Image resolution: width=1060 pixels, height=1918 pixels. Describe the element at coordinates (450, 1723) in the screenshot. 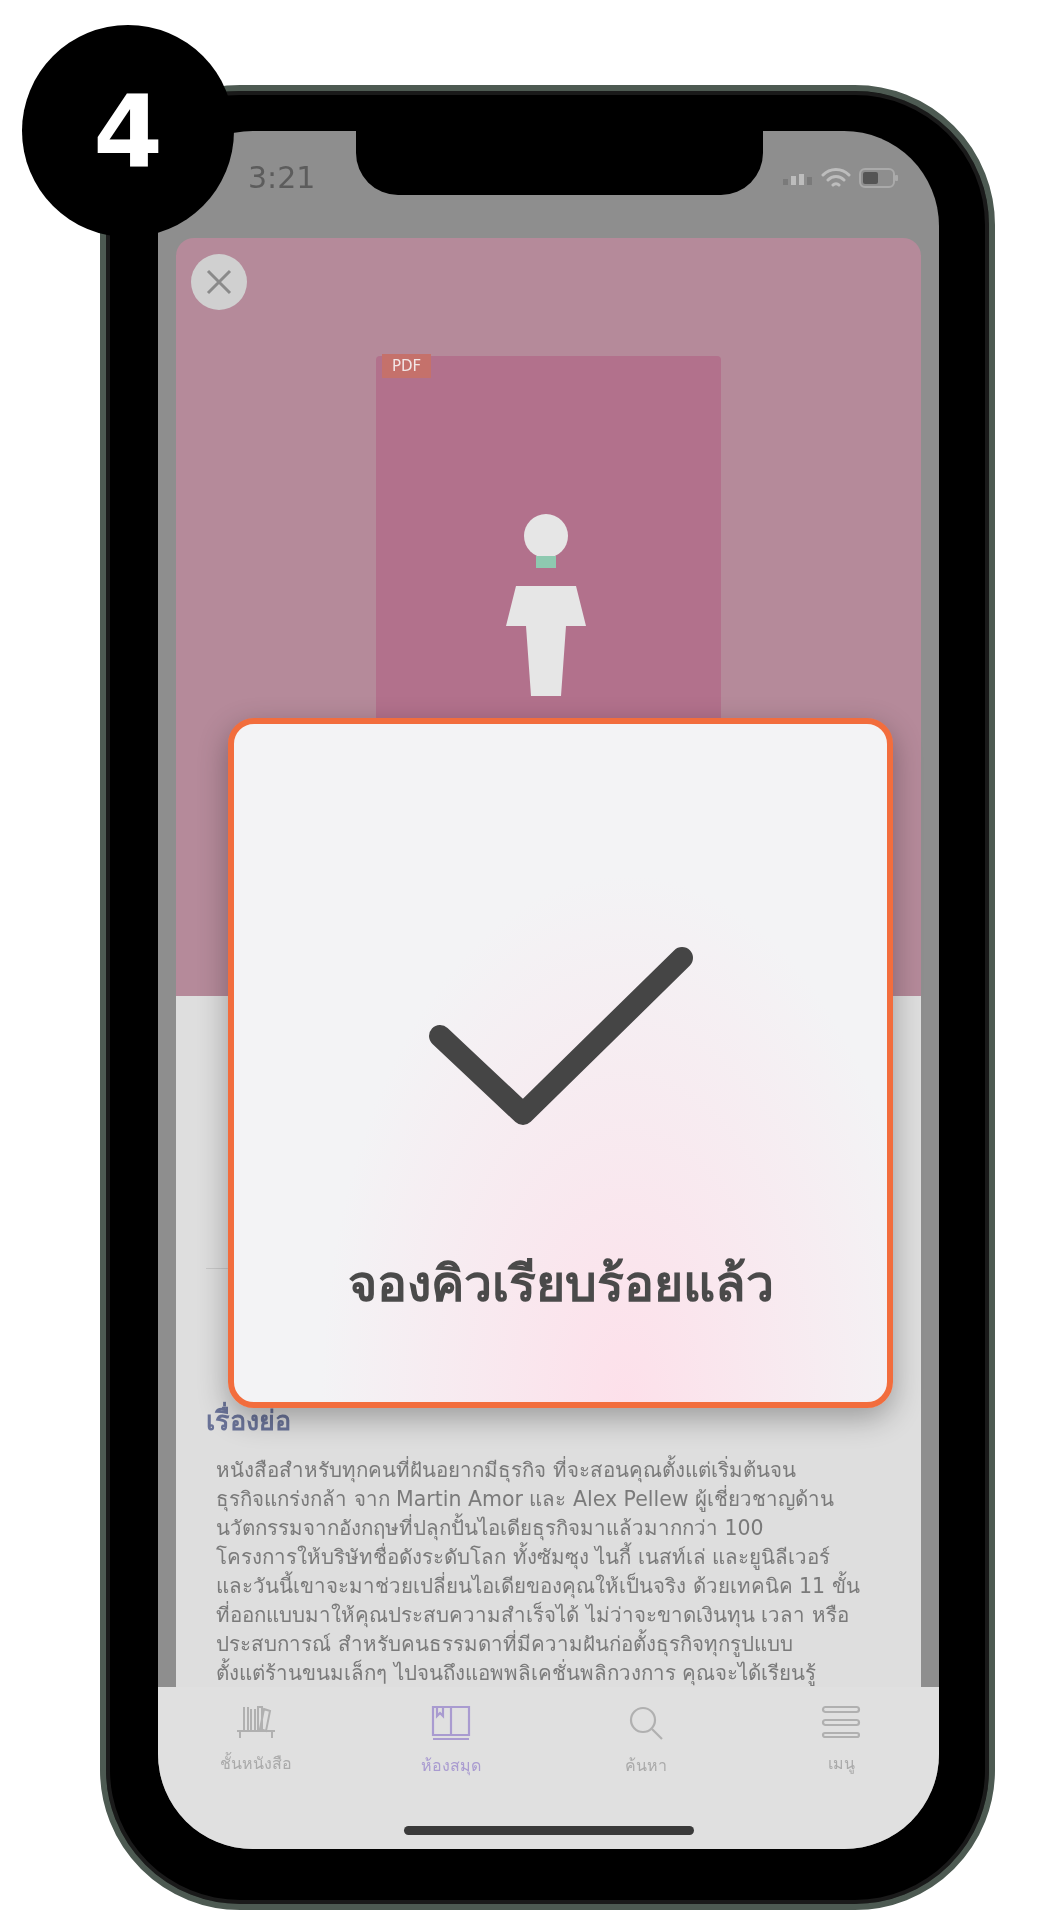

I see `open-book-icon` at that location.